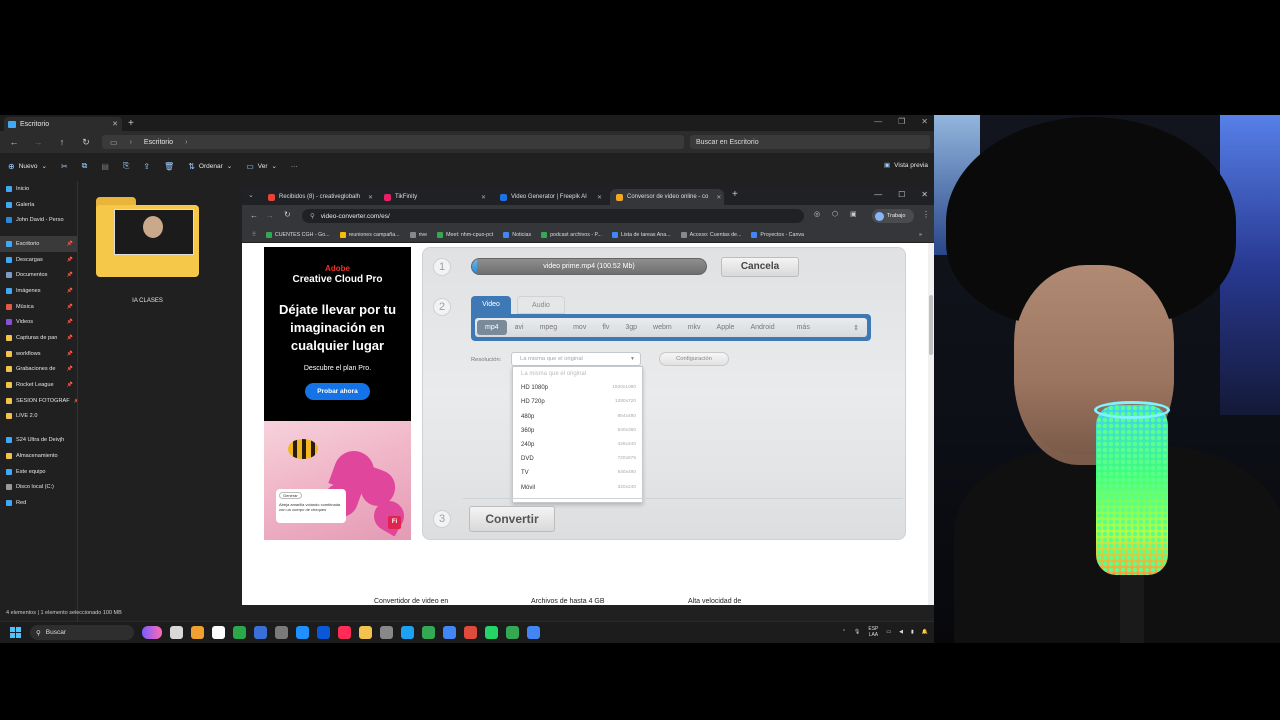 This screenshot has width=1280, height=720. I want to click on resolution-option: Móvil 320x240, so click(578, 488).